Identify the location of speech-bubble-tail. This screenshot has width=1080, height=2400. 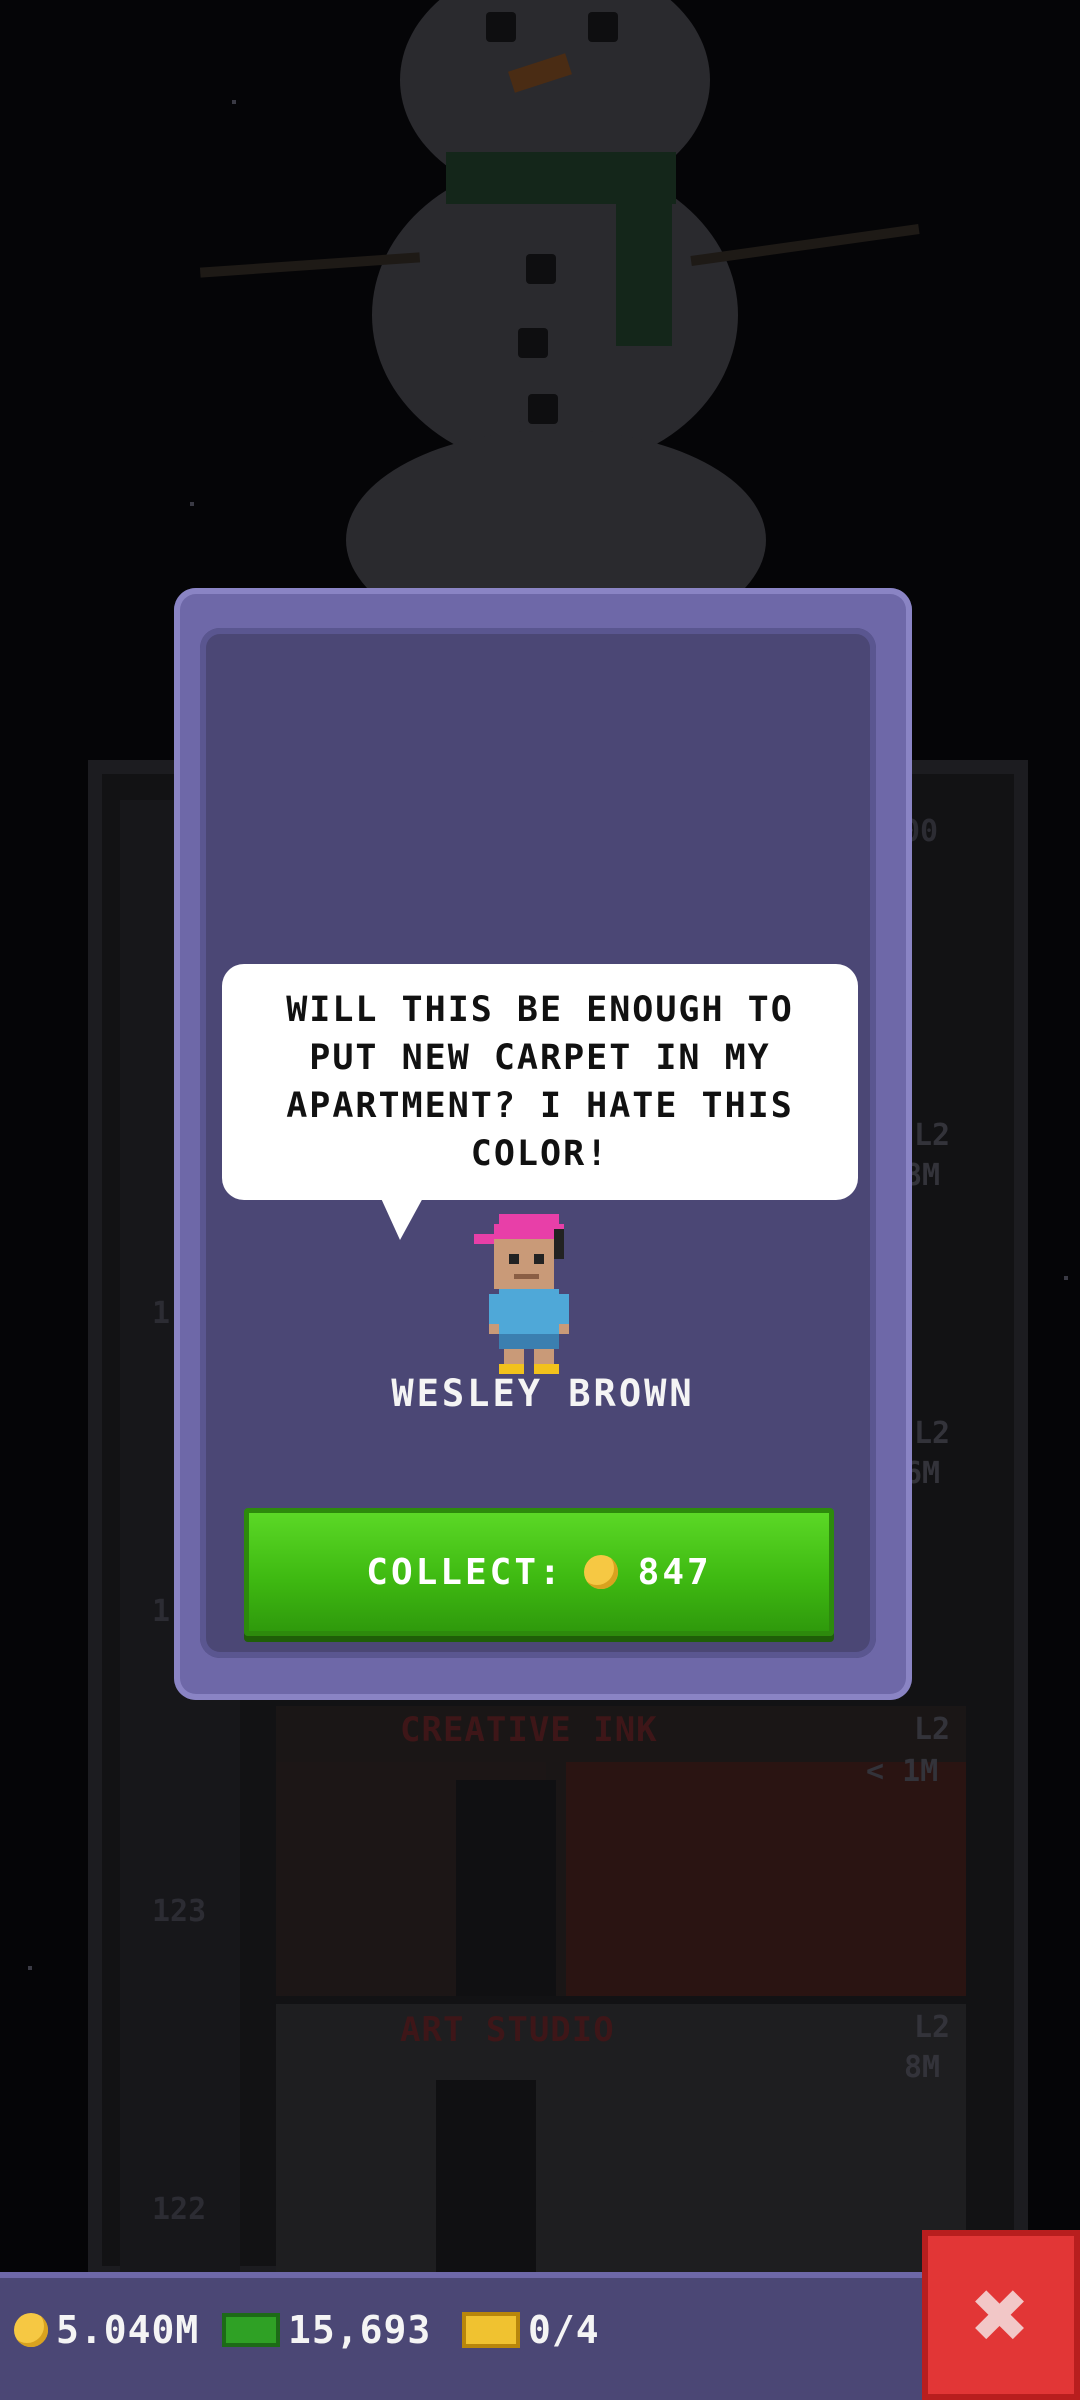
(402, 1218).